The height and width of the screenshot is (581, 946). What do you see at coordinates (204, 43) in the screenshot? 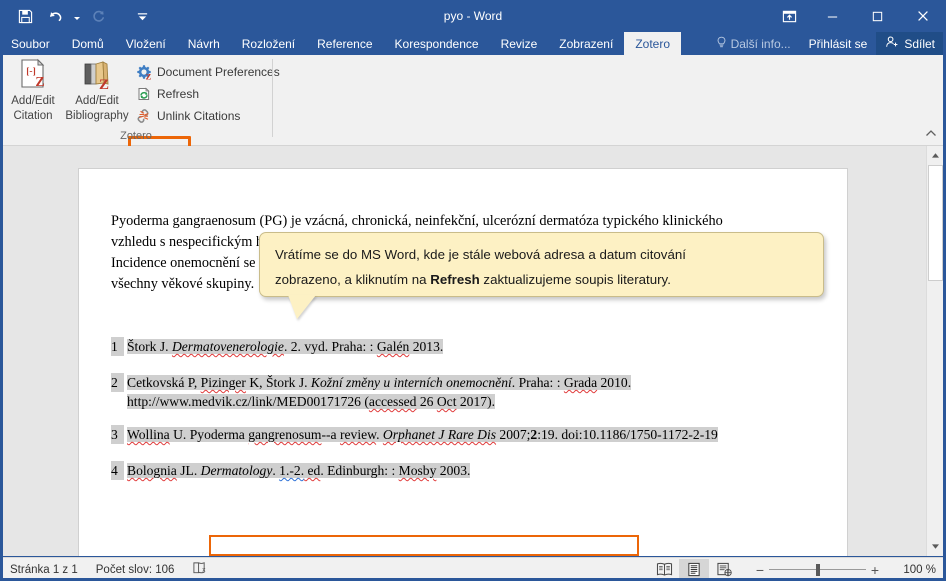
I see `tab-navrh: Návrh` at bounding box center [204, 43].